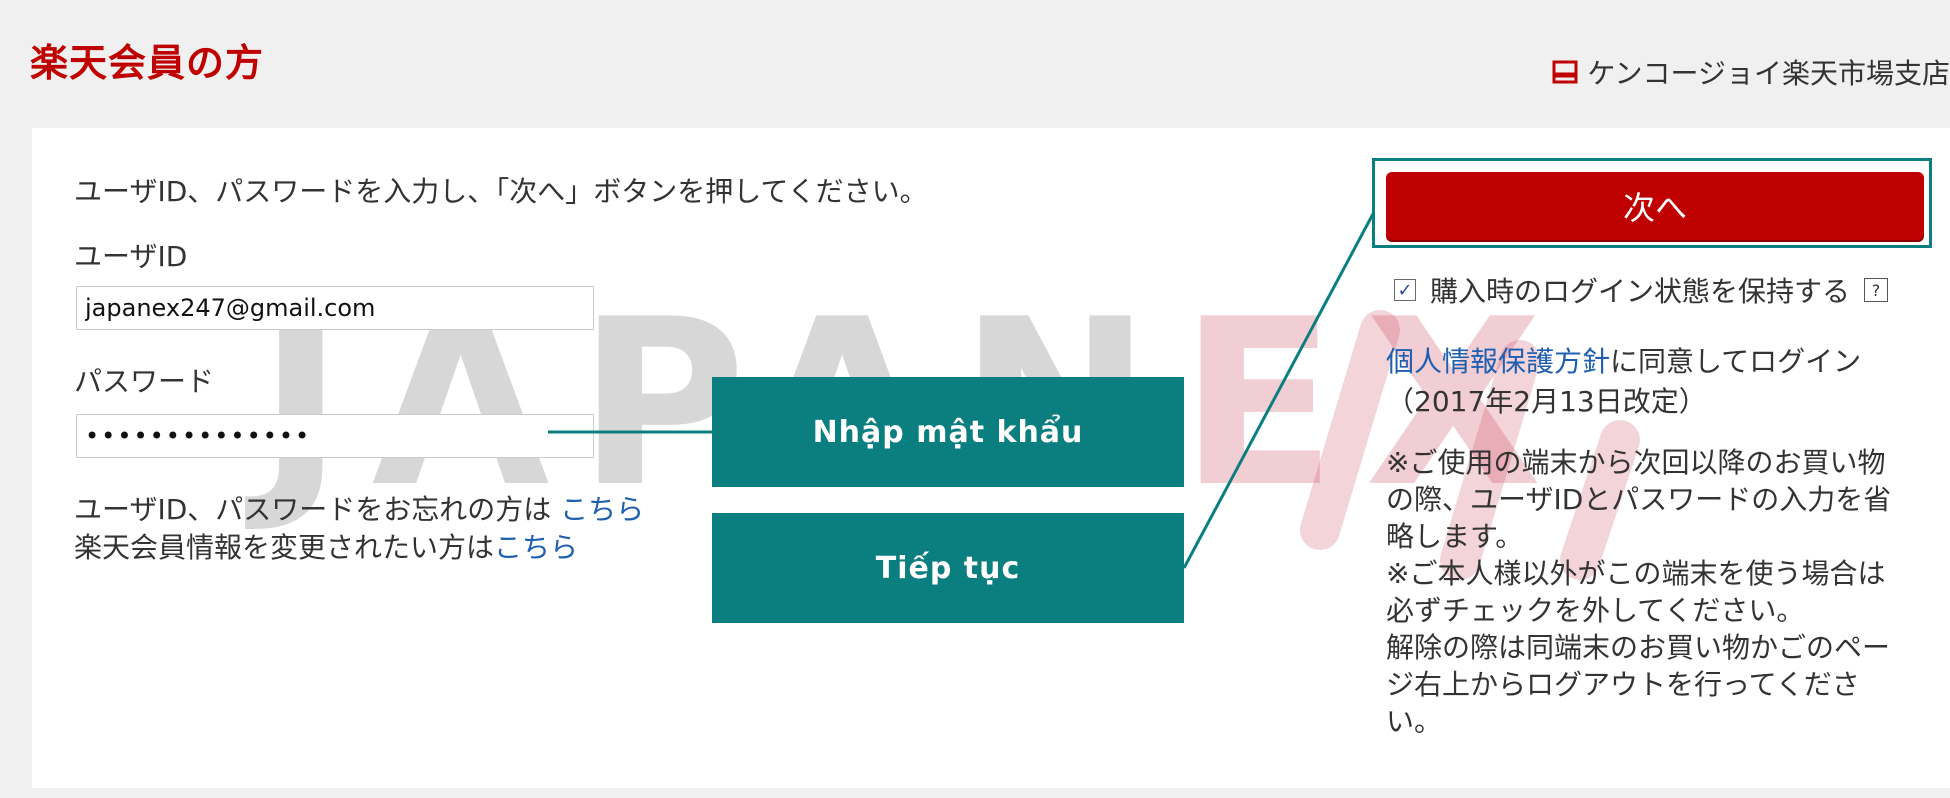 The width and height of the screenshot is (1950, 798). I want to click on next-button: 次へ, so click(1655, 206).